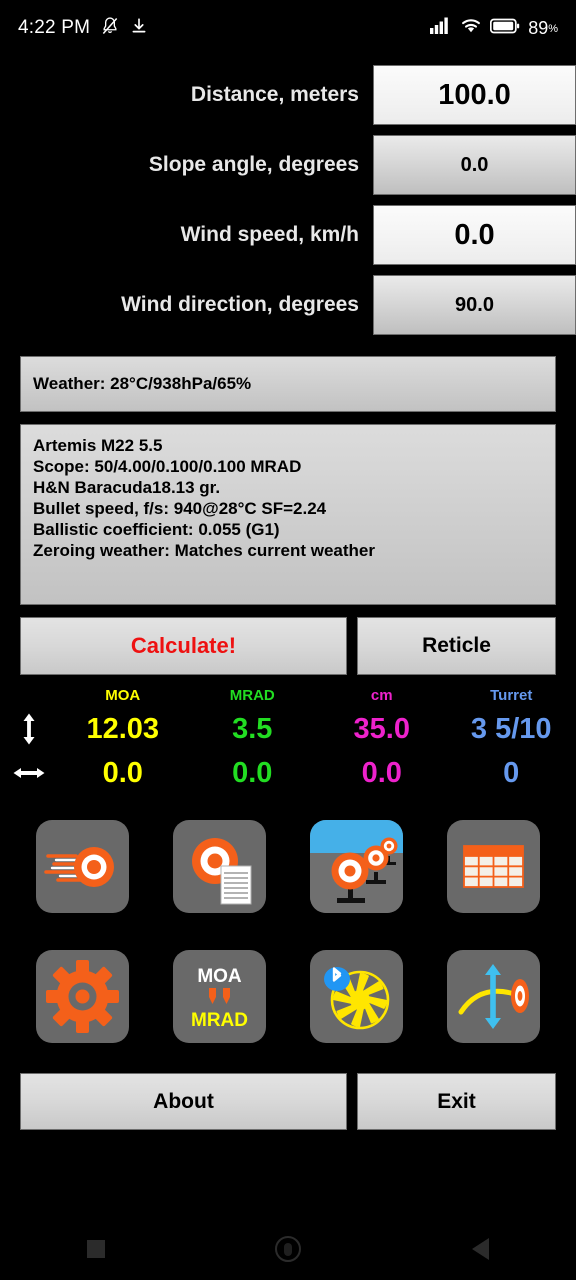 The image size is (576, 1280). I want to click on icon-row-2: MOA MRAD, so click(288, 996).